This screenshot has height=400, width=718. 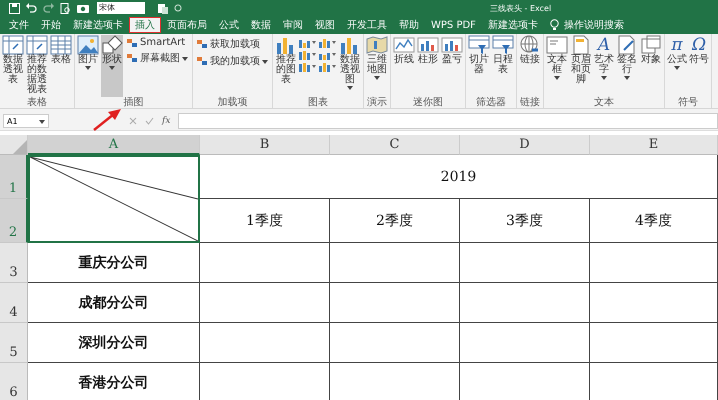 I want to click on table-cell: 2019, so click(x=459, y=177).